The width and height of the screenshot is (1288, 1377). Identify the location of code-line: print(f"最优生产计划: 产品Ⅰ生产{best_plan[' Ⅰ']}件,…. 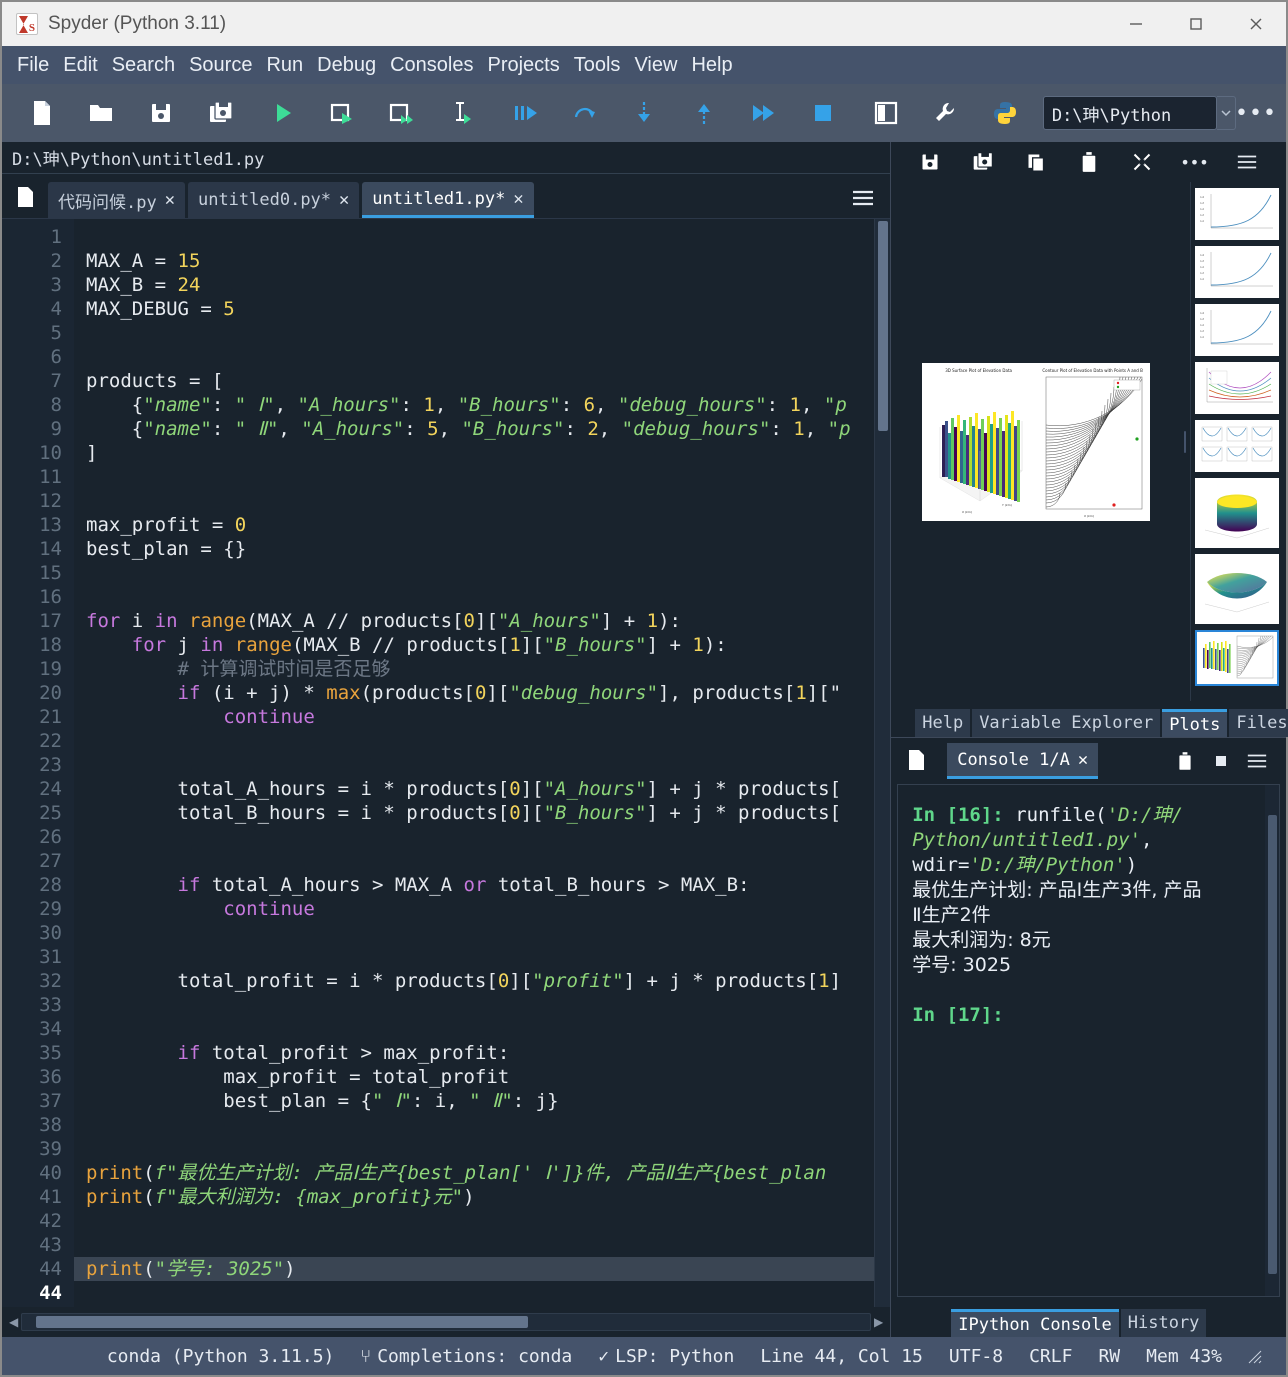
(482, 1173).